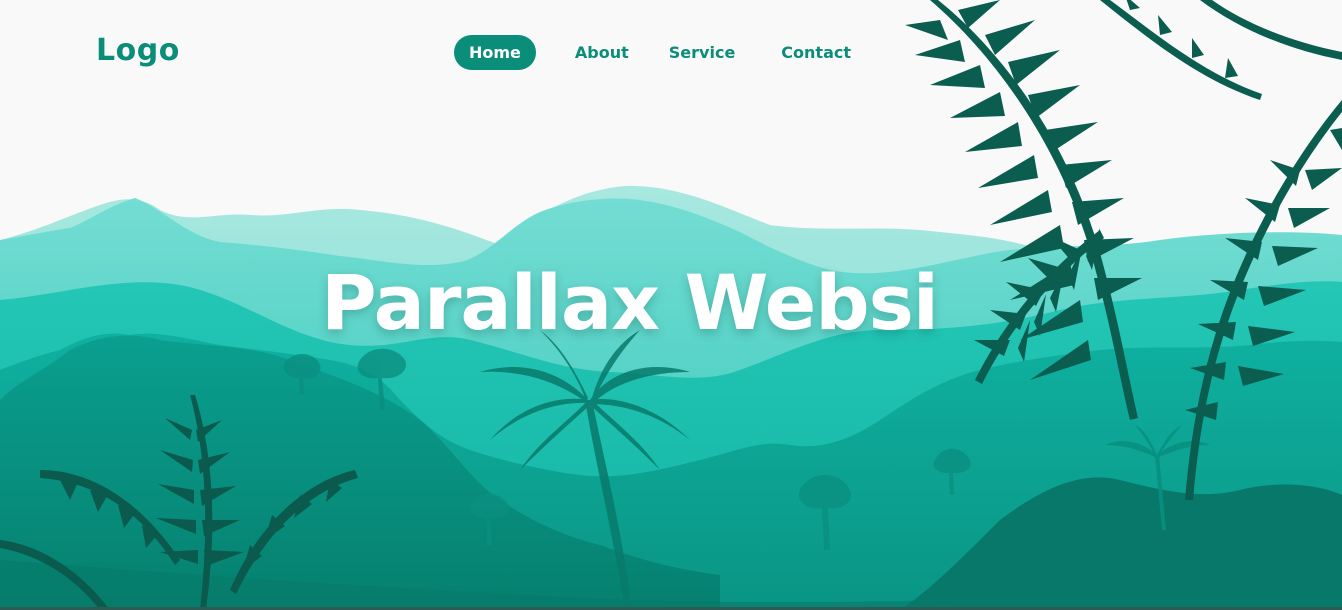  I want to click on nav-about: About, so click(602, 52).